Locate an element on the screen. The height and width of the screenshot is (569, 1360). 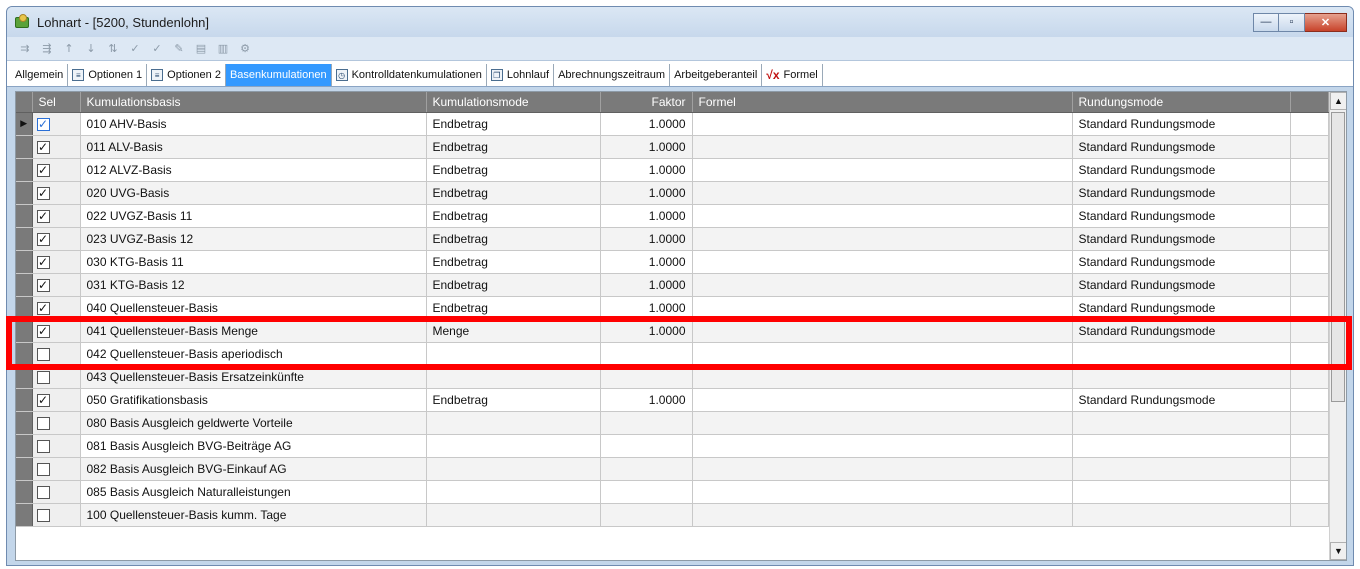
tab-lohnlauf: ❐ Lohnlauf is located at coordinates (520, 75).